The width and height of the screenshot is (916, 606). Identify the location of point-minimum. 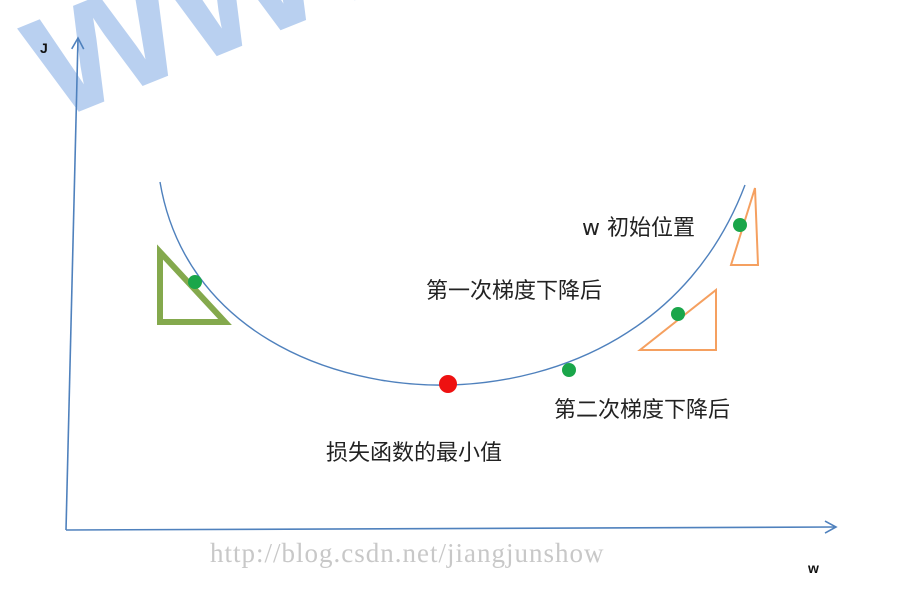
(448, 384).